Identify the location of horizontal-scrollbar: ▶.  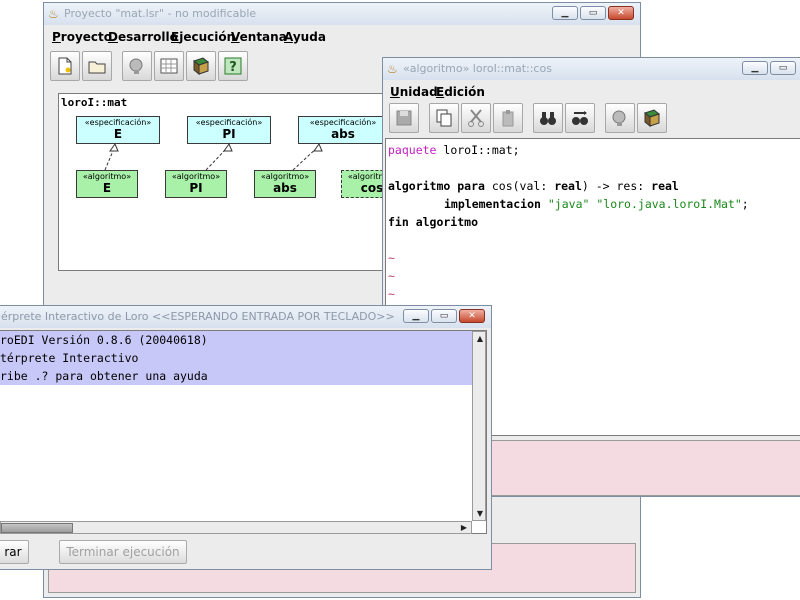
(236, 527).